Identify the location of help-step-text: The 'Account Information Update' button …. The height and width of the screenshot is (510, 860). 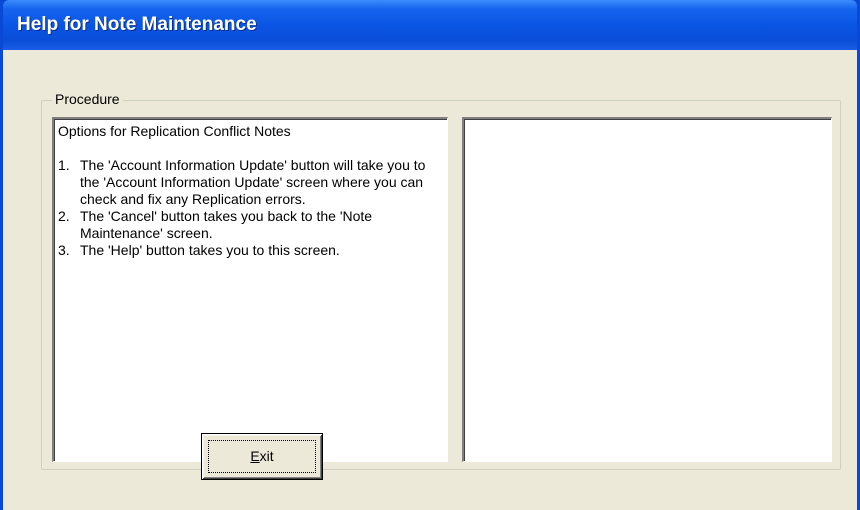
(253, 182).